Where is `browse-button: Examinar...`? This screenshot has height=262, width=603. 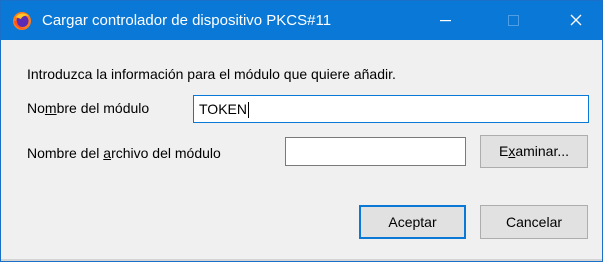
browse-button: Examinar... is located at coordinates (534, 151).